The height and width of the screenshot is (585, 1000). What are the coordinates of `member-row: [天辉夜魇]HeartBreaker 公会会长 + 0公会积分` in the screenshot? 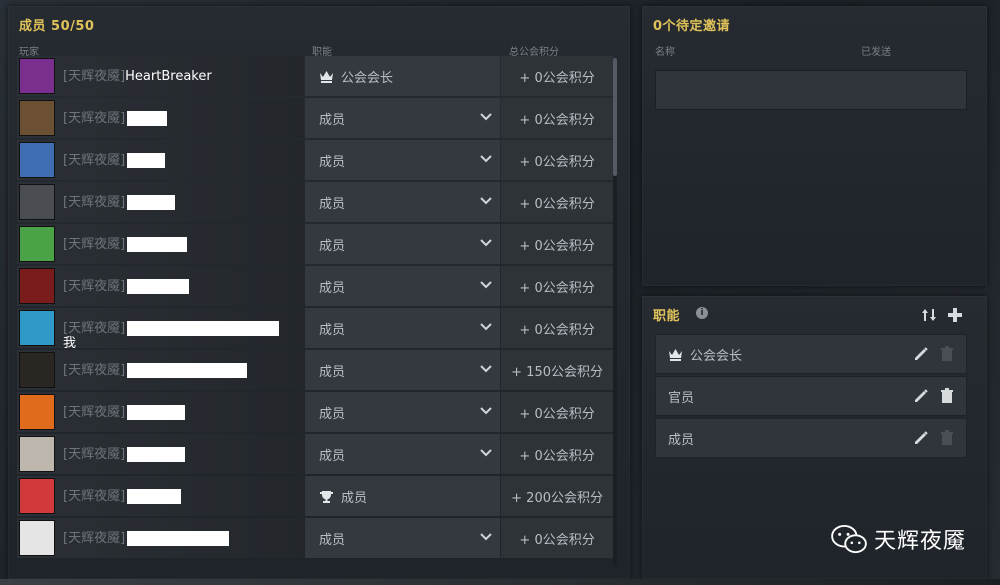 It's located at (315, 76).